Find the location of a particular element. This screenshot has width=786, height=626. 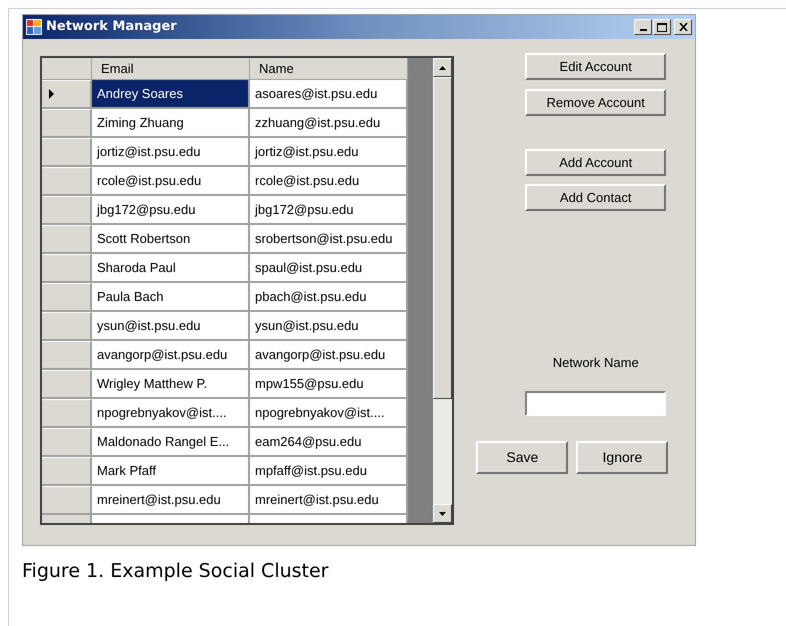

table-cell: mpfaff@ist.psu.edu is located at coordinates (329, 471).